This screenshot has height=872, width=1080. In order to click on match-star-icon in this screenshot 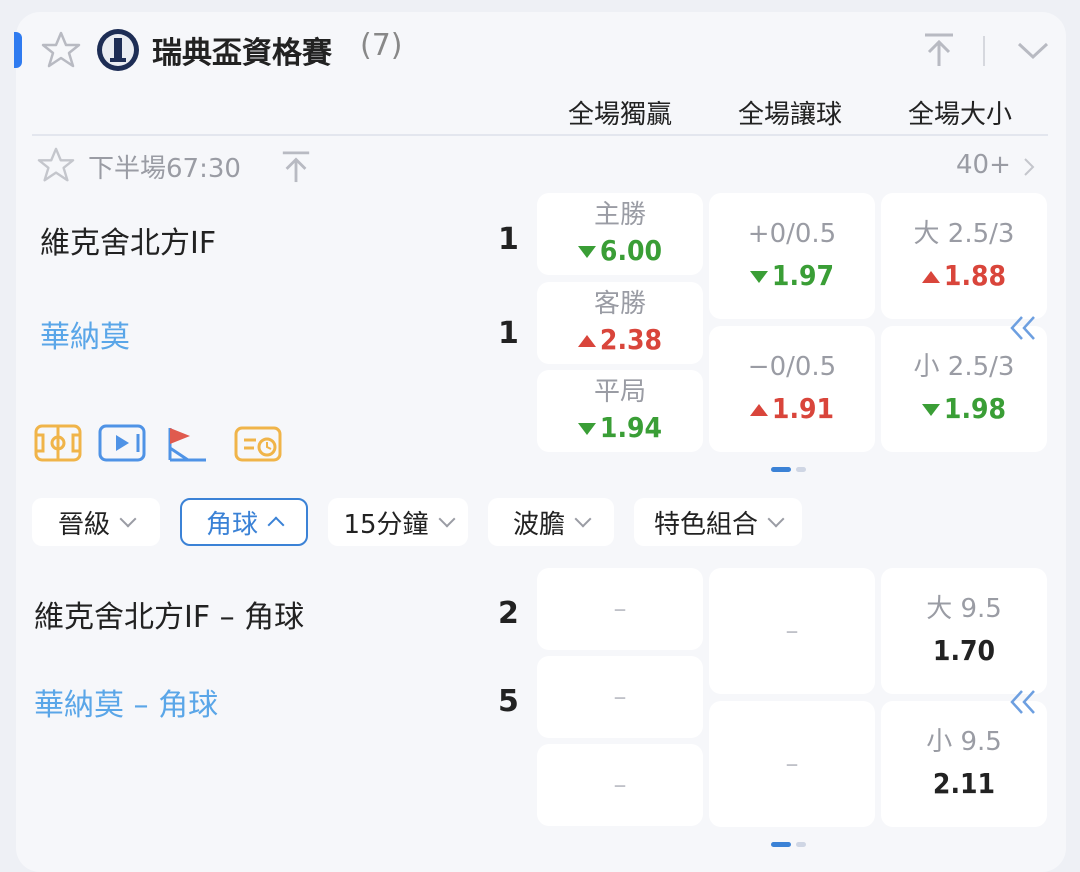, I will do `click(56, 165)`.